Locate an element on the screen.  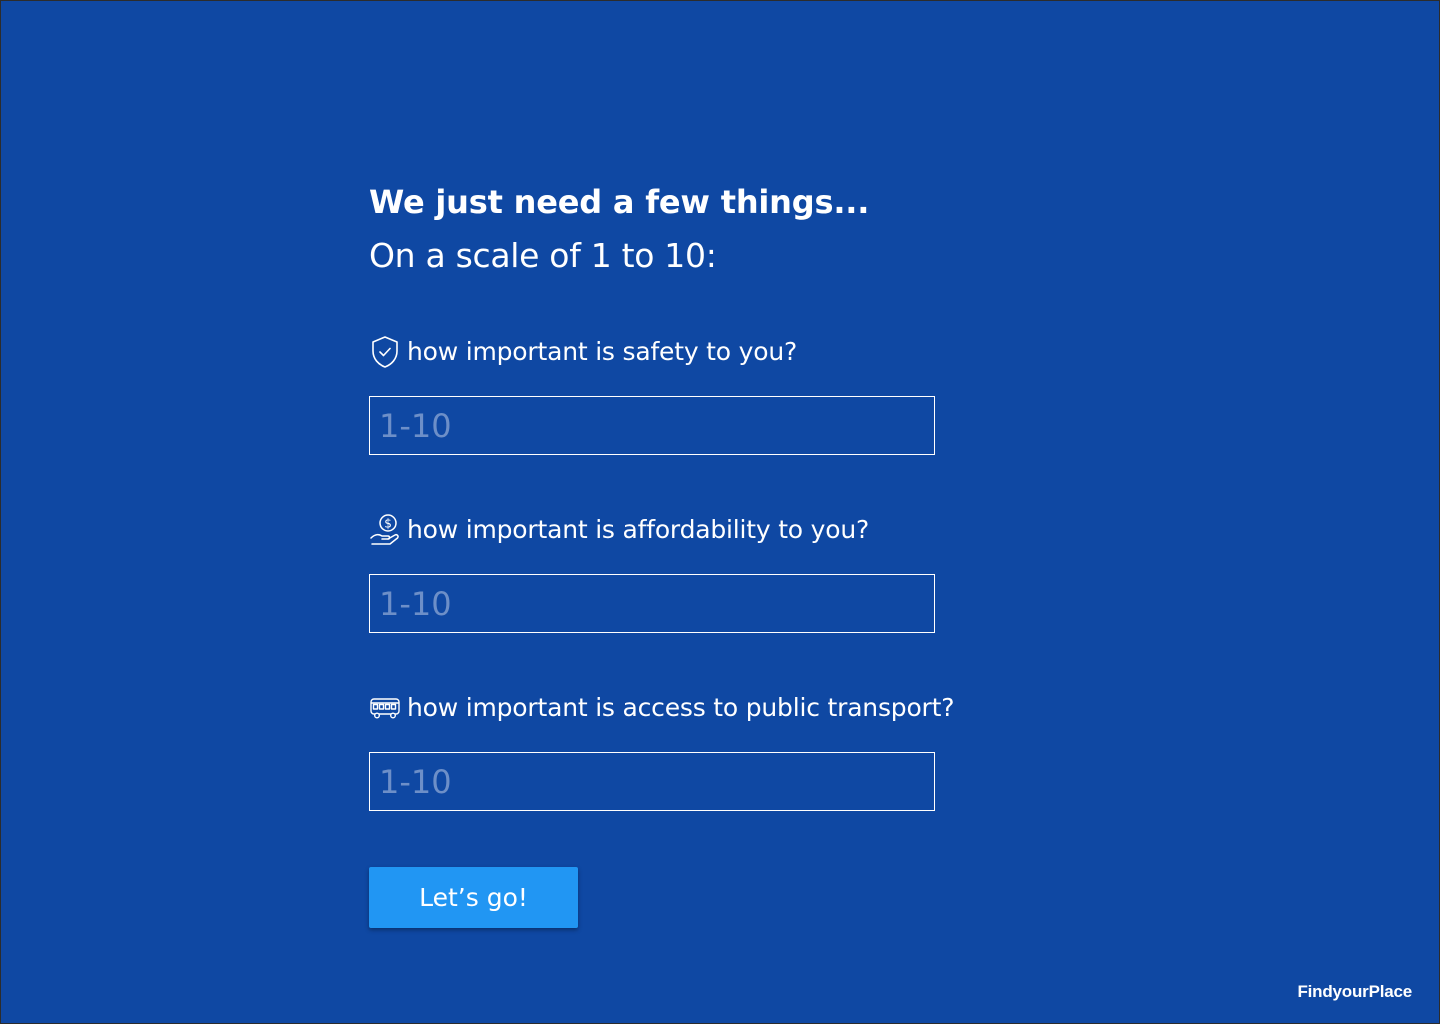
transport-rating-input is located at coordinates (652, 781).